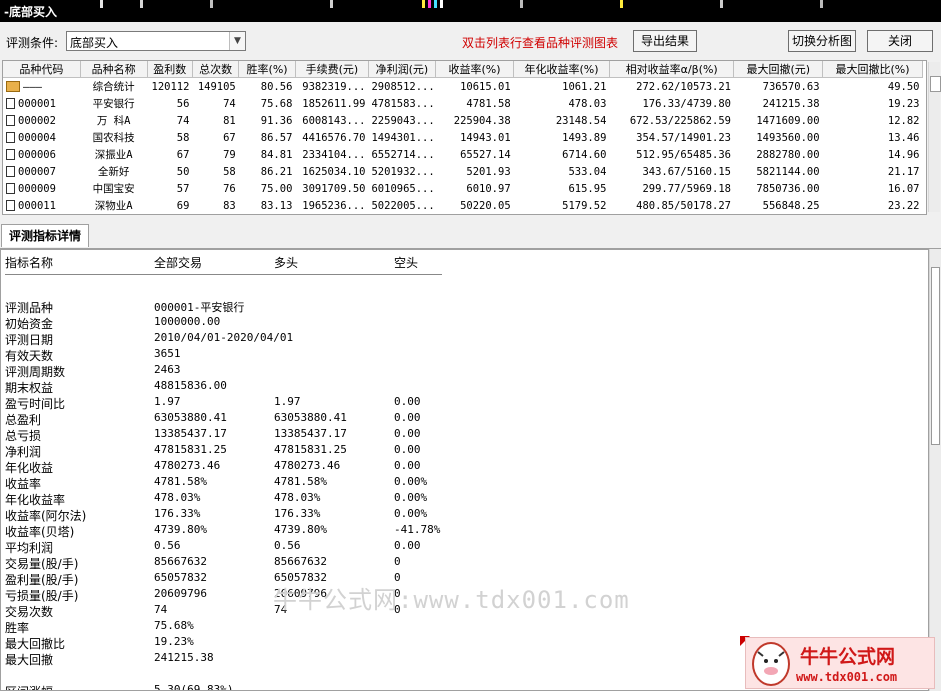 The height and width of the screenshot is (691, 941). Describe the element at coordinates (229, 120) in the screenshot. I see `cell-text: 81` at that location.